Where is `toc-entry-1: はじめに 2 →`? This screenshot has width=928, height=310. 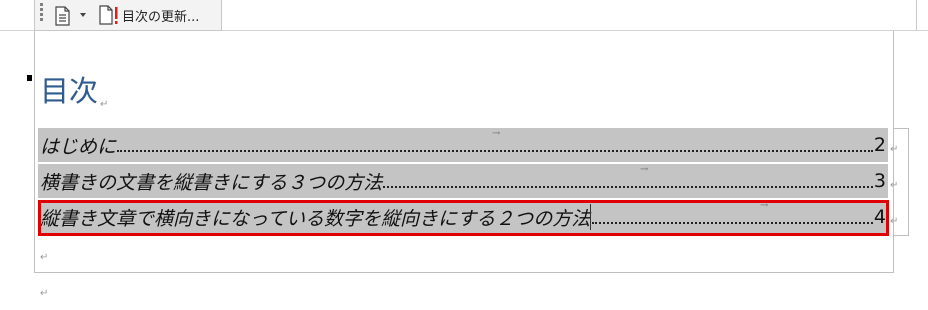
toc-entry-1: はじめに 2 → is located at coordinates (463, 145).